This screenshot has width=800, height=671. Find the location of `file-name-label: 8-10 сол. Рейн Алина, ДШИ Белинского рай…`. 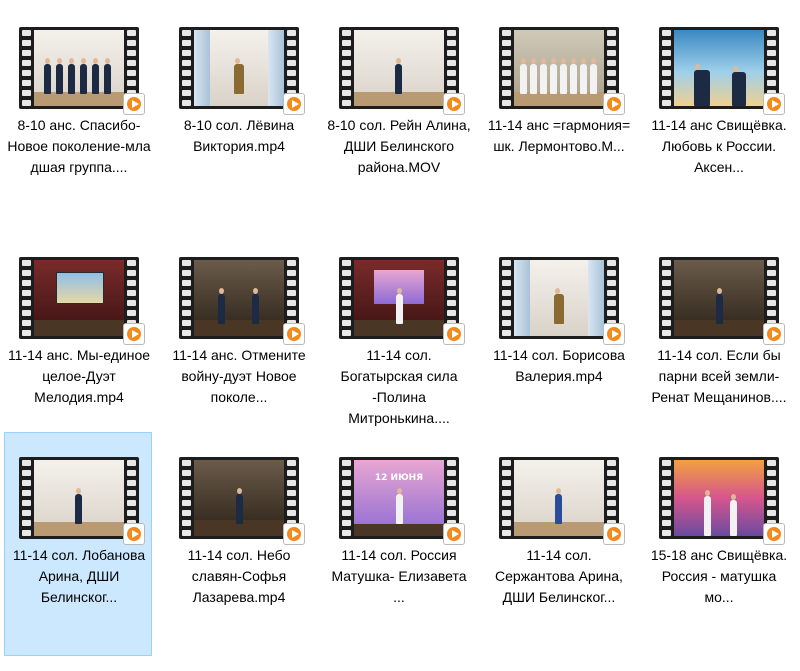

file-name-label: 8-10 сол. Рейн Алина, ДШИ Белинского рай… is located at coordinates (399, 146).